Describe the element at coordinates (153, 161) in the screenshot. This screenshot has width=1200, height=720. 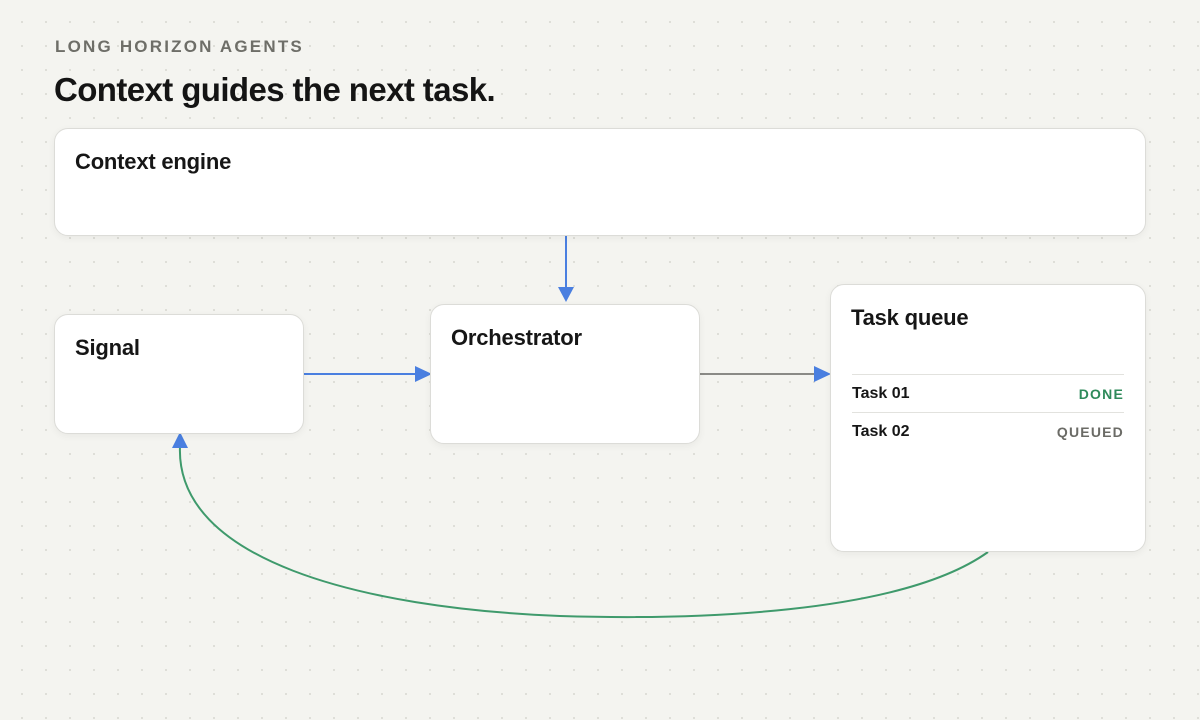
I see `context-engine-title: Context engine` at that location.